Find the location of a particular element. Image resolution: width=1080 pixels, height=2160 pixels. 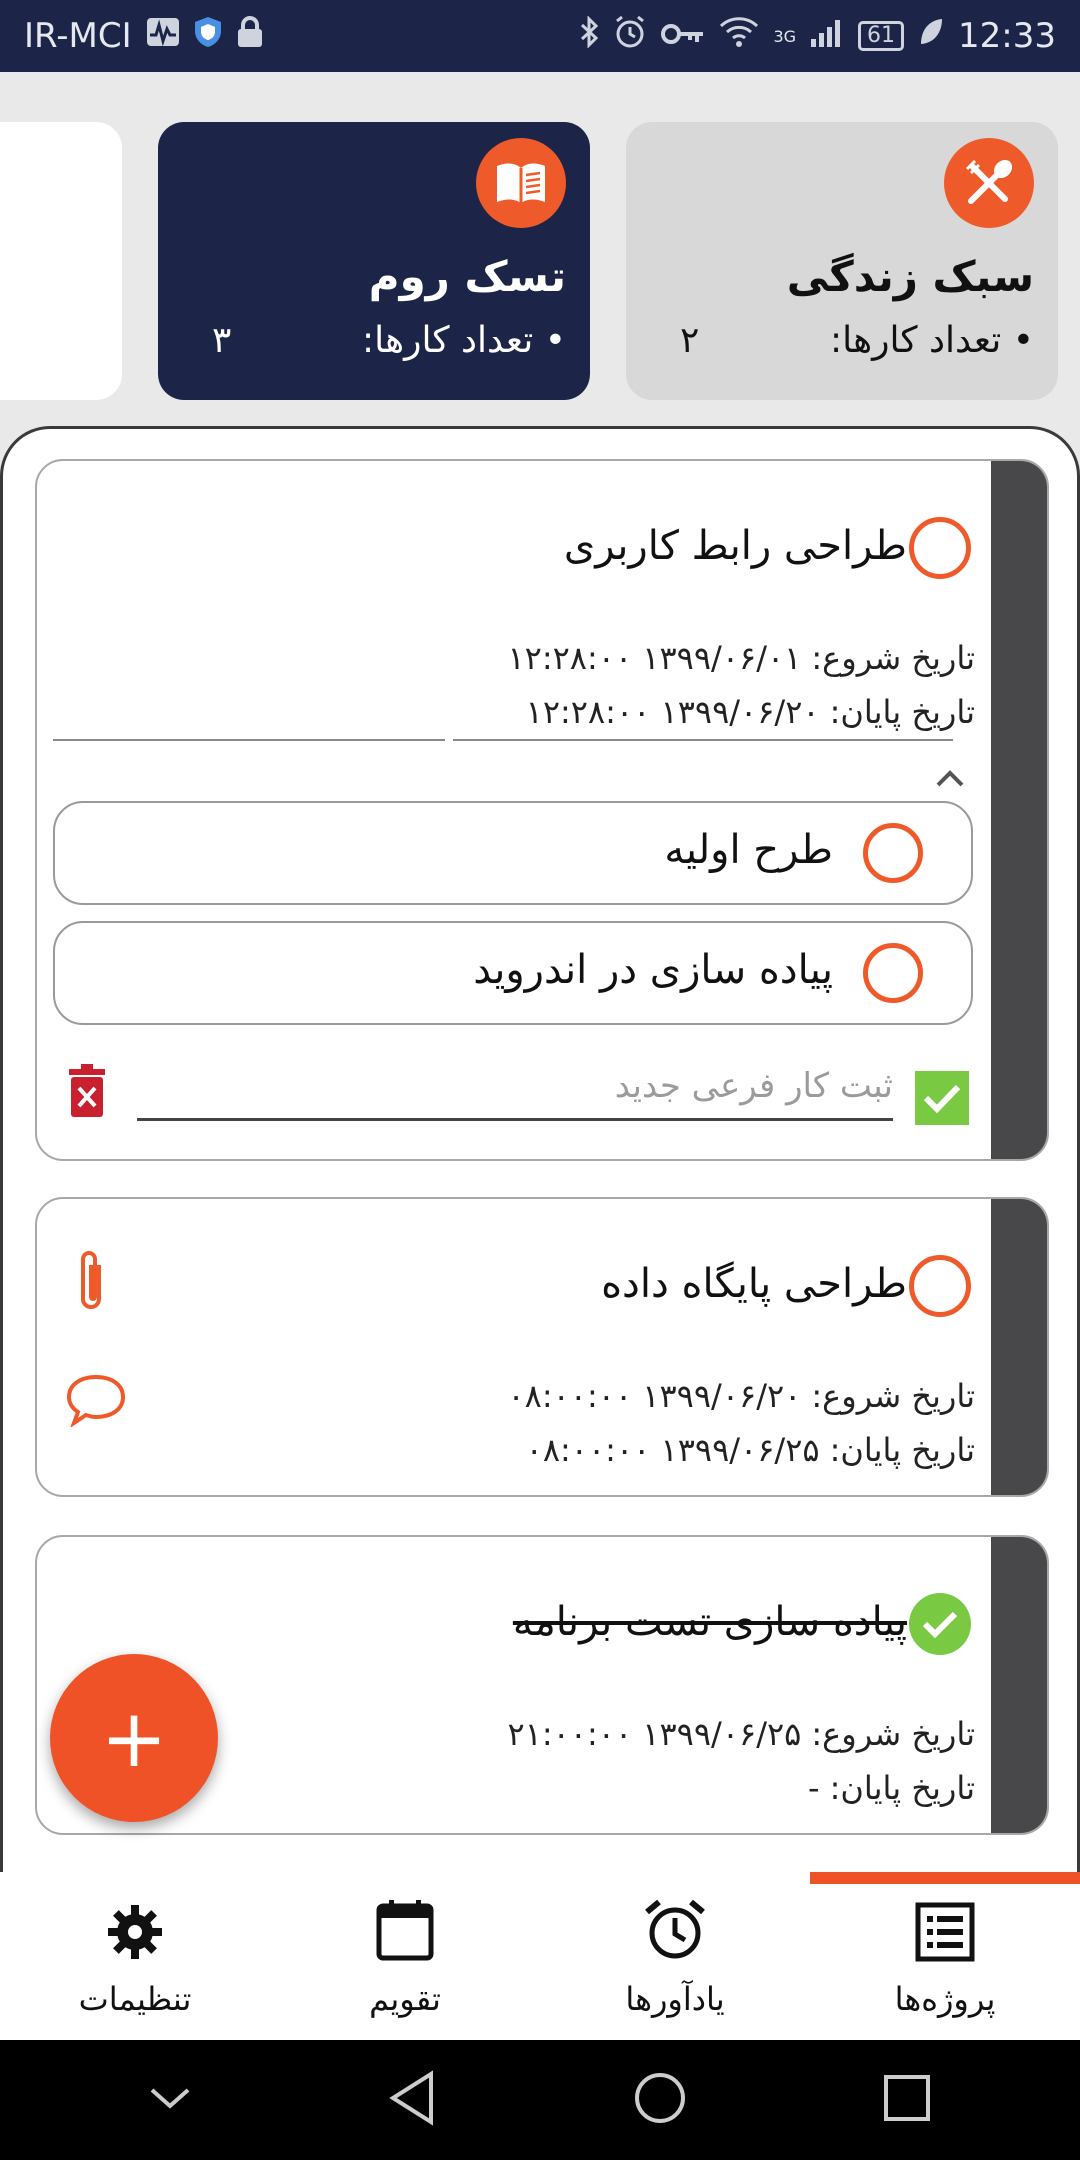

bottom-nav: تنظیمات تقویم یادآورها پروژه‌ها is located at coordinates (540, 1956).